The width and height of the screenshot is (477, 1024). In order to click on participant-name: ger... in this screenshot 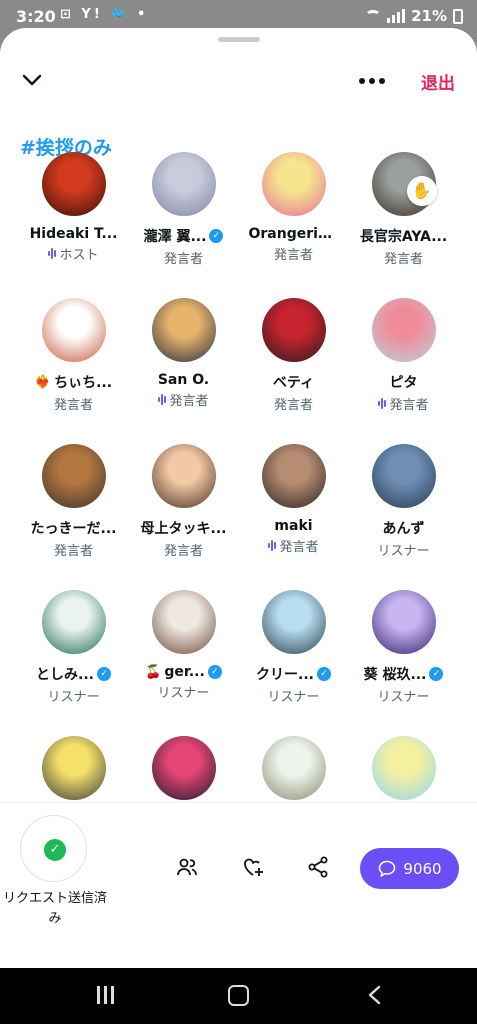, I will do `click(184, 672)`.